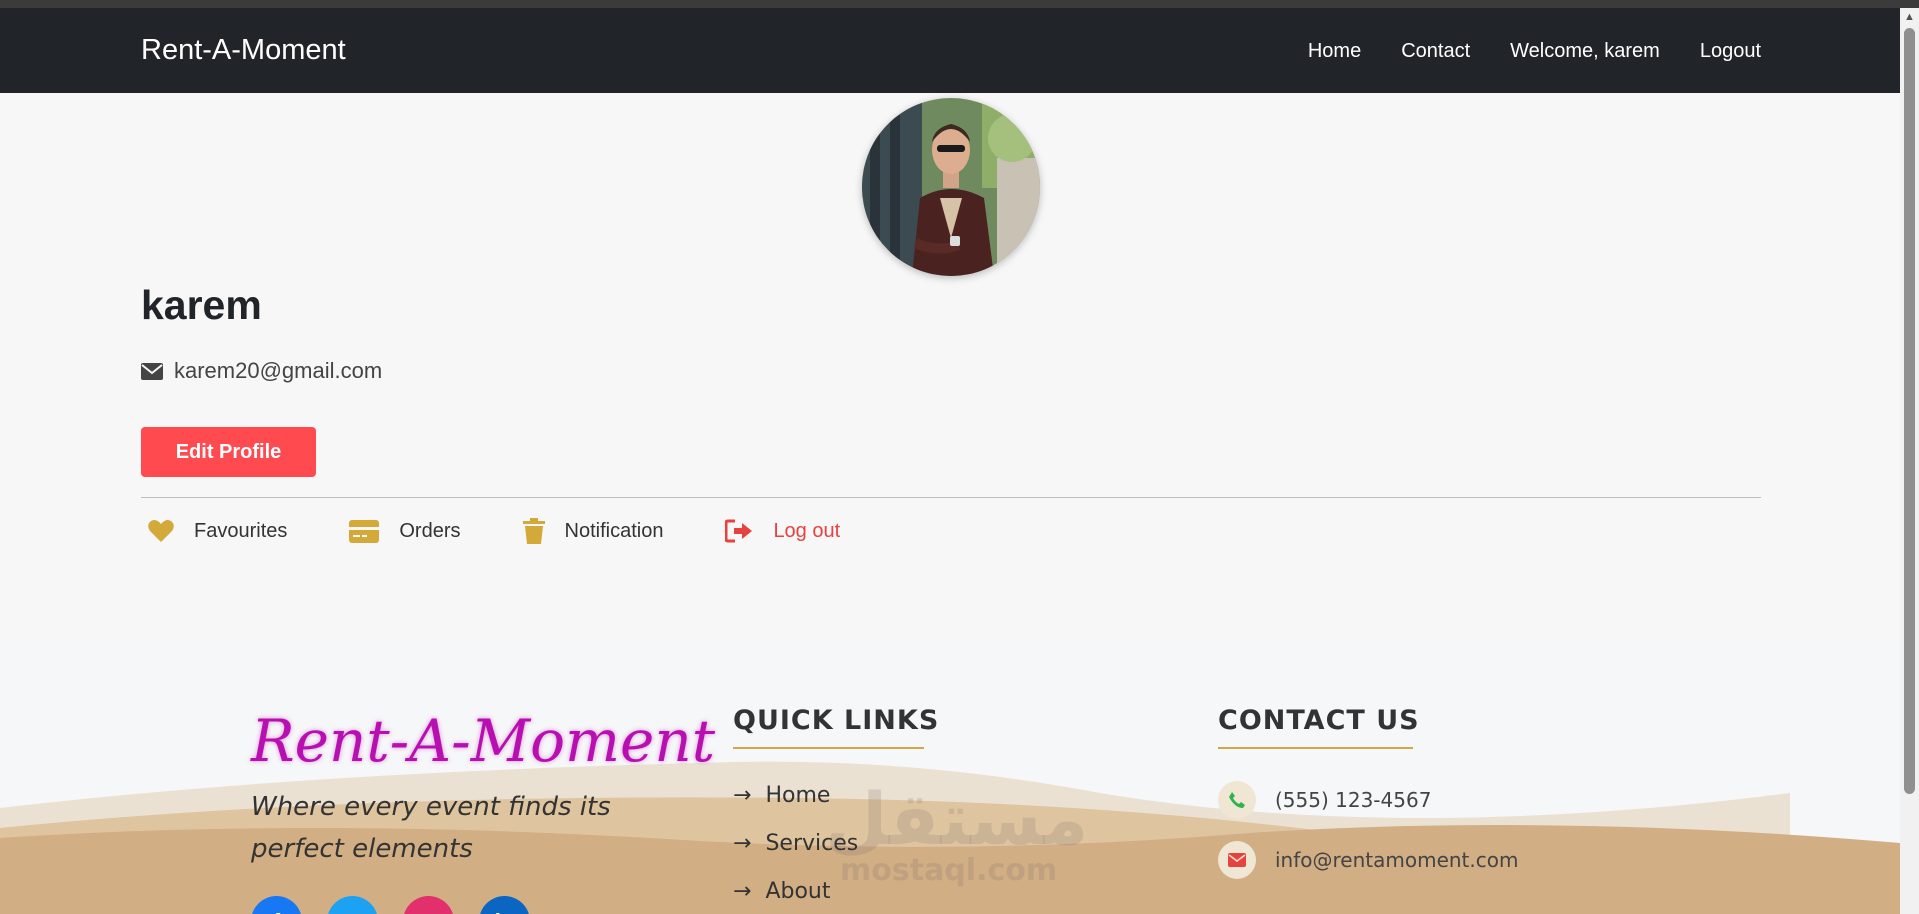 The width and height of the screenshot is (1919, 914). I want to click on nav-link-contact: Contact, so click(1435, 51).